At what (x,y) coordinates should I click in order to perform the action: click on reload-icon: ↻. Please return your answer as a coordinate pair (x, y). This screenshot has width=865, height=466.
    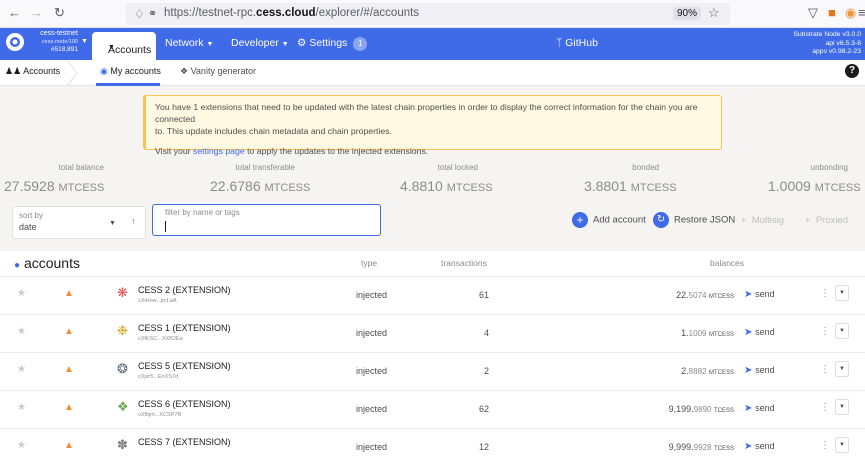
    Looking at the image, I should click on (59, 13).